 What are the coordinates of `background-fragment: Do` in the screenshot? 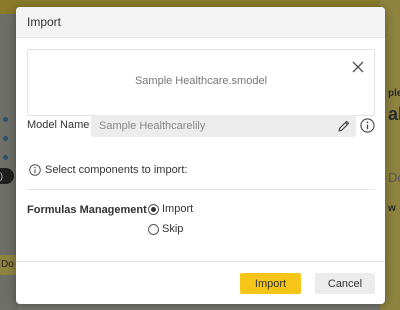 It's located at (394, 177).